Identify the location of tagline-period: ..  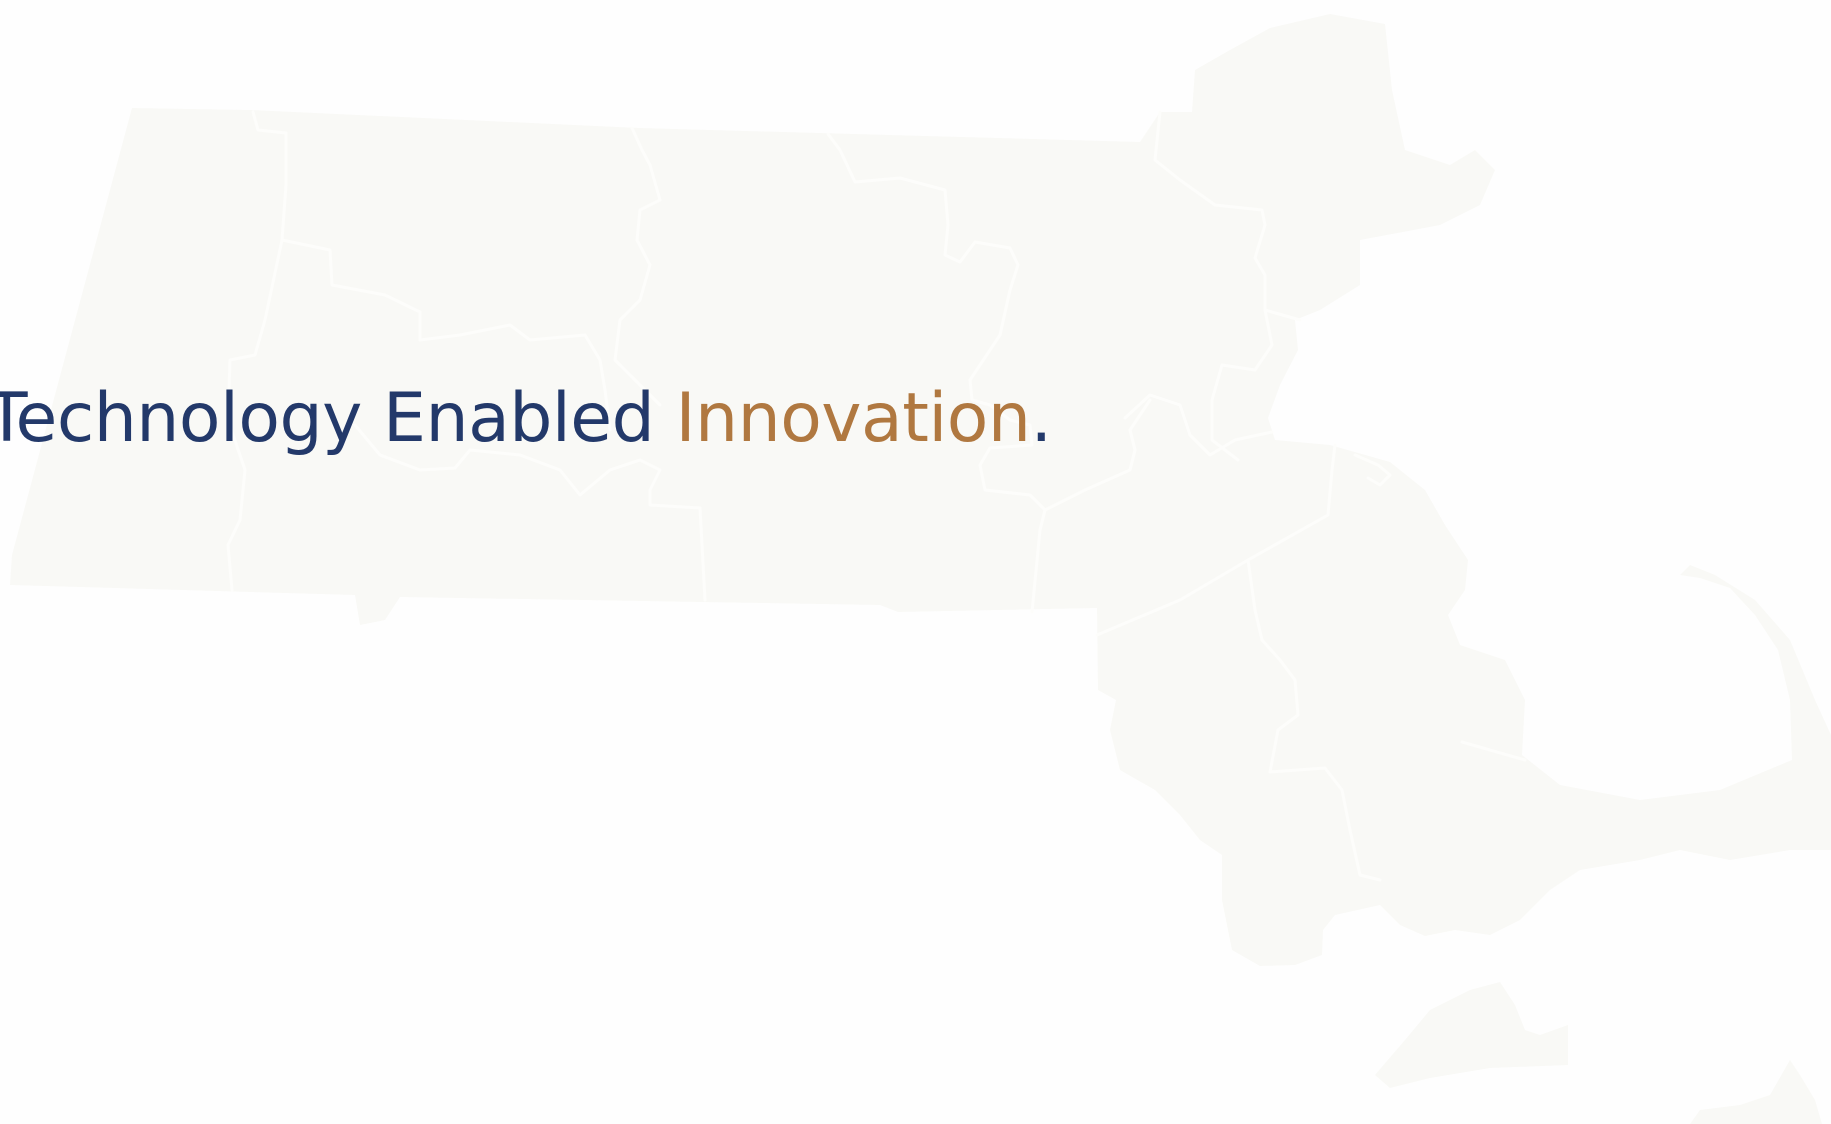
(1041, 418).